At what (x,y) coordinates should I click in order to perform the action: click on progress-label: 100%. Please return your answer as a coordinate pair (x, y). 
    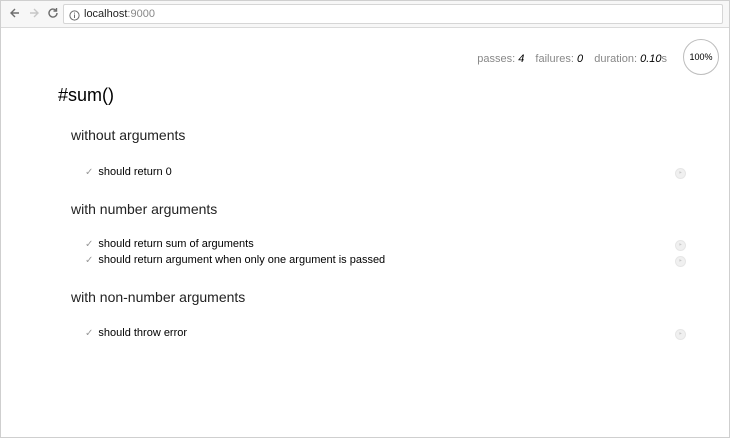
    Looking at the image, I should click on (701, 57).